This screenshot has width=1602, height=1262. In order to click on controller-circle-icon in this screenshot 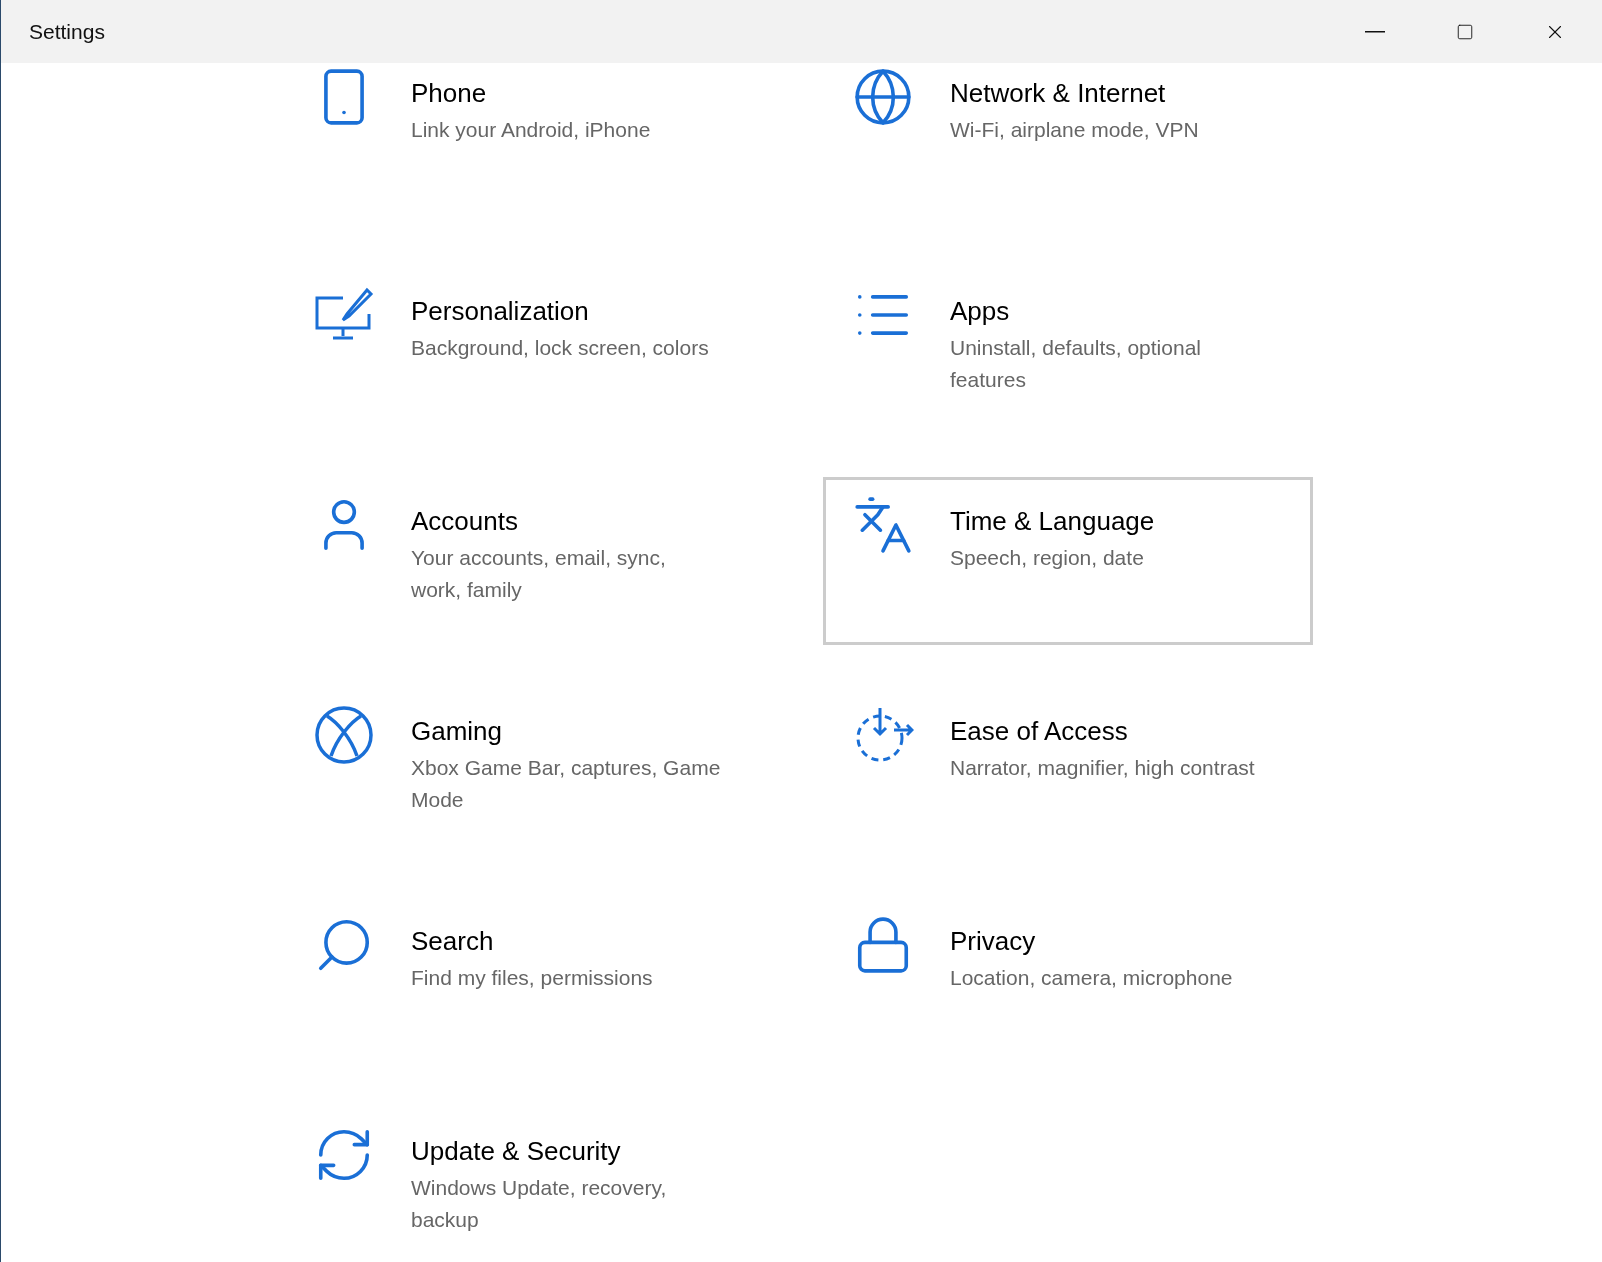, I will do `click(344, 735)`.